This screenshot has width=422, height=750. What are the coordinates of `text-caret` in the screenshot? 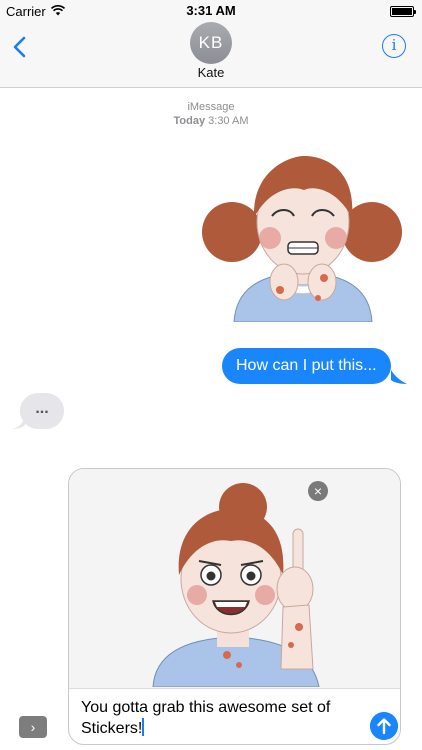 It's located at (143, 727).